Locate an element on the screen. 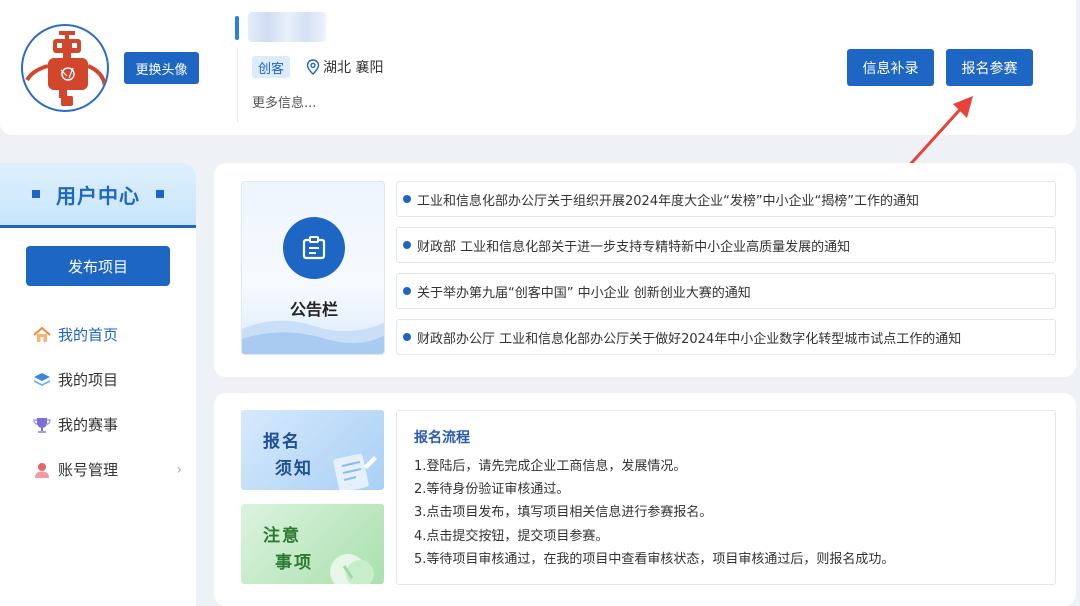  pill-icon is located at coordinates (352, 569).